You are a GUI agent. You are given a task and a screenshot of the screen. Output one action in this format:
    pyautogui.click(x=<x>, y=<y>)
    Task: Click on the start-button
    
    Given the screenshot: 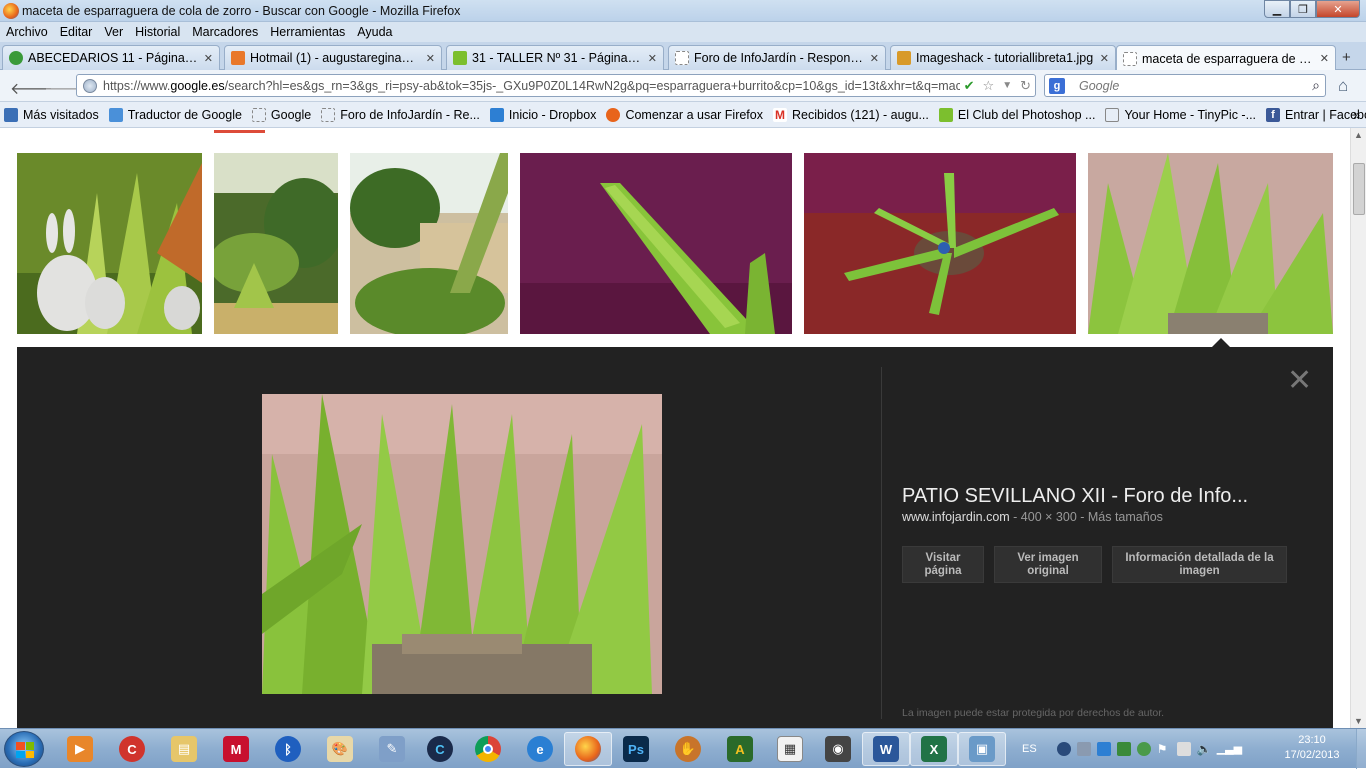 What is the action you would take?
    pyautogui.click(x=24, y=749)
    